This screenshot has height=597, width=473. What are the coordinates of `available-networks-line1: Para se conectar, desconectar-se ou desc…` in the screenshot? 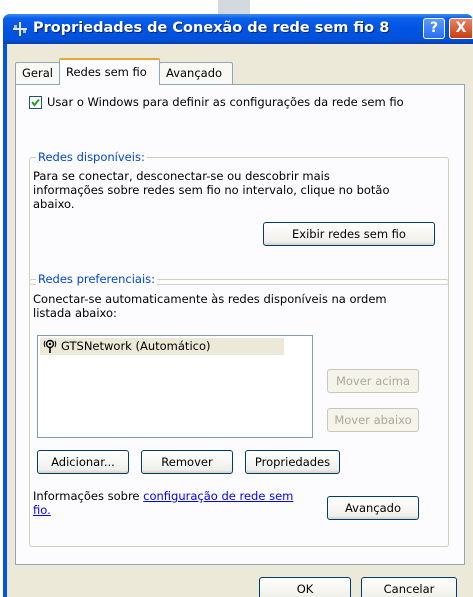 It's located at (181, 176).